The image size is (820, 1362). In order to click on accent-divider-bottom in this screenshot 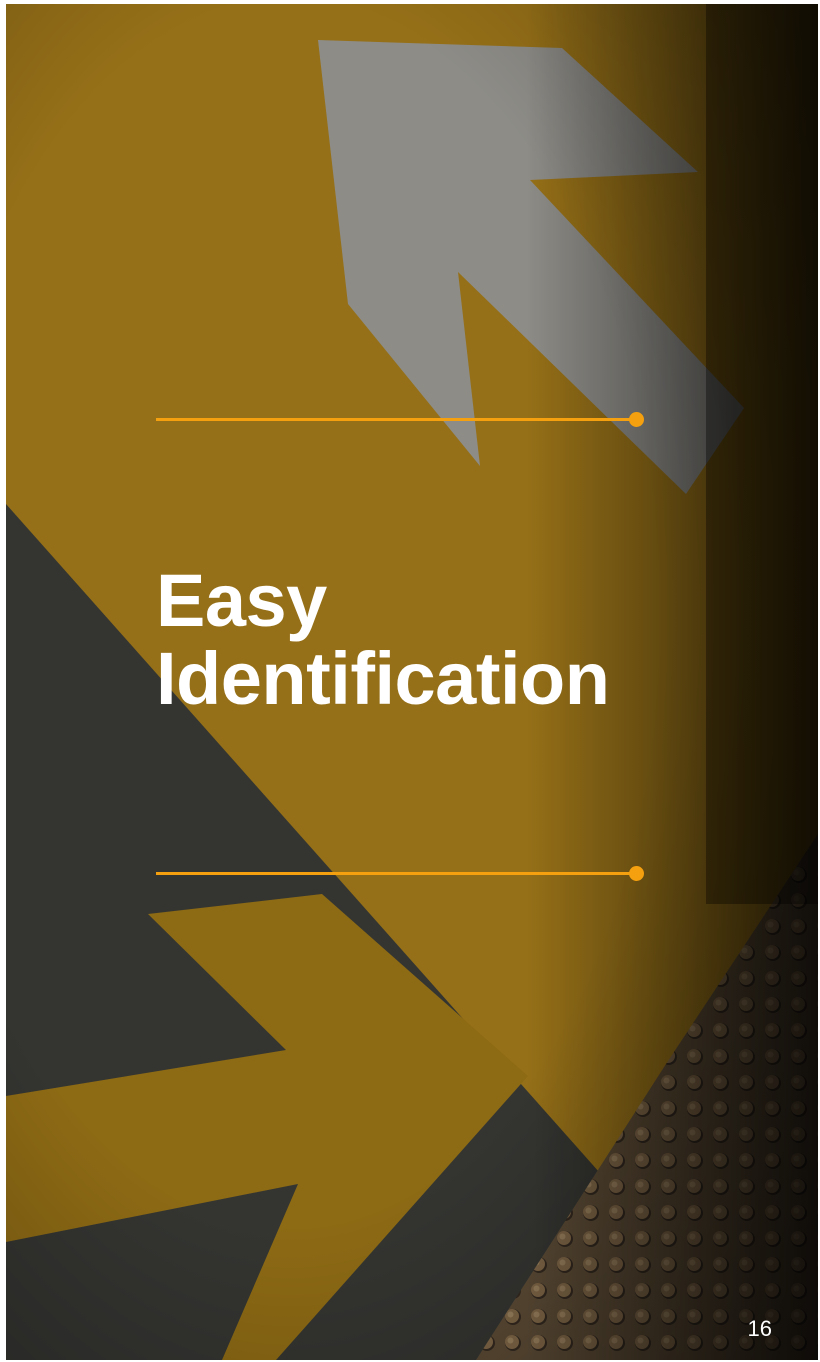, I will do `click(400, 873)`.